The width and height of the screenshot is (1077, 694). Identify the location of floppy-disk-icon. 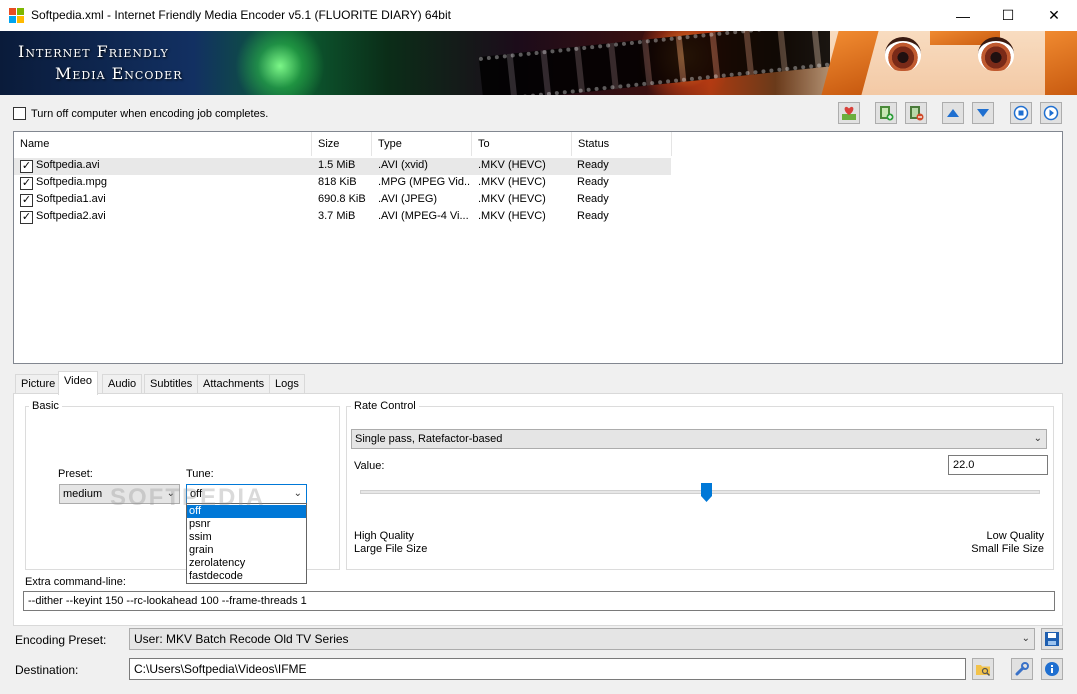
(1052, 639).